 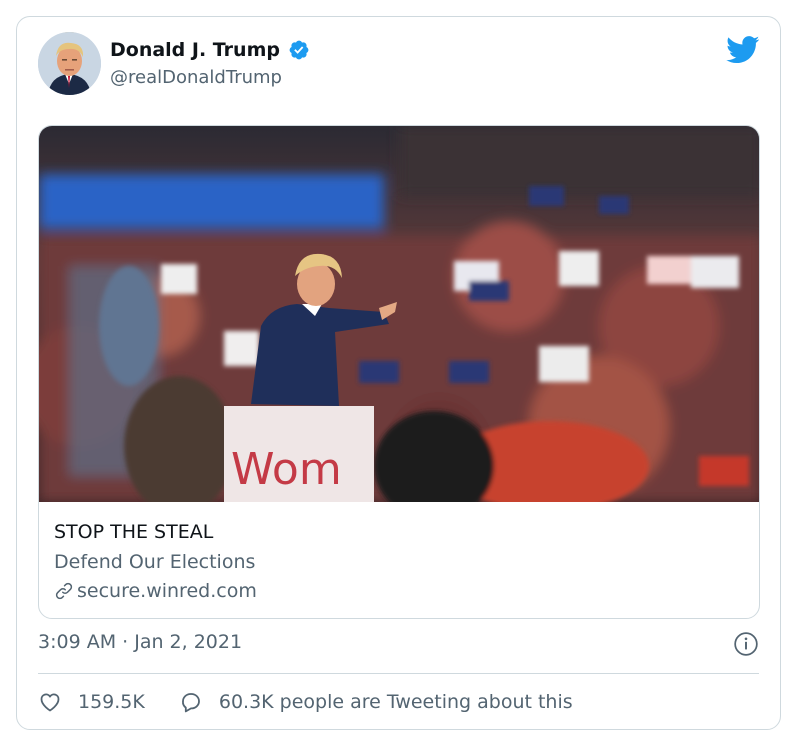 I want to click on like-count: 159.5K, so click(x=111, y=702).